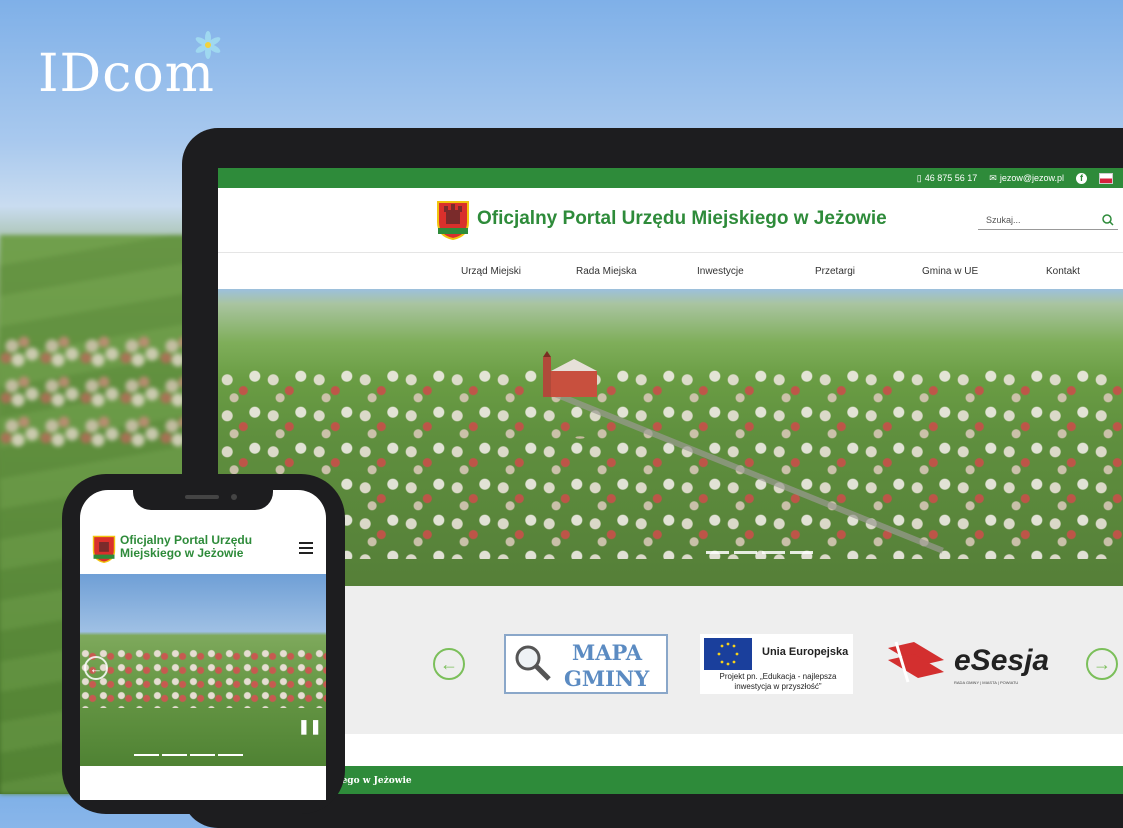 Image resolution: width=1123 pixels, height=828 pixels. What do you see at coordinates (96, 668) in the screenshot?
I see `phone-prev-button: ←` at bounding box center [96, 668].